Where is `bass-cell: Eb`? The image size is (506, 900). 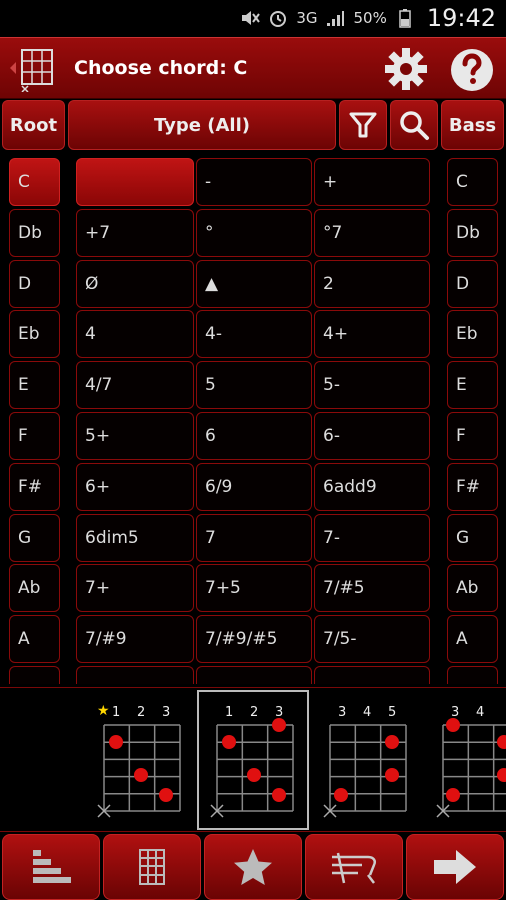
bass-cell: Eb is located at coordinates (472, 334).